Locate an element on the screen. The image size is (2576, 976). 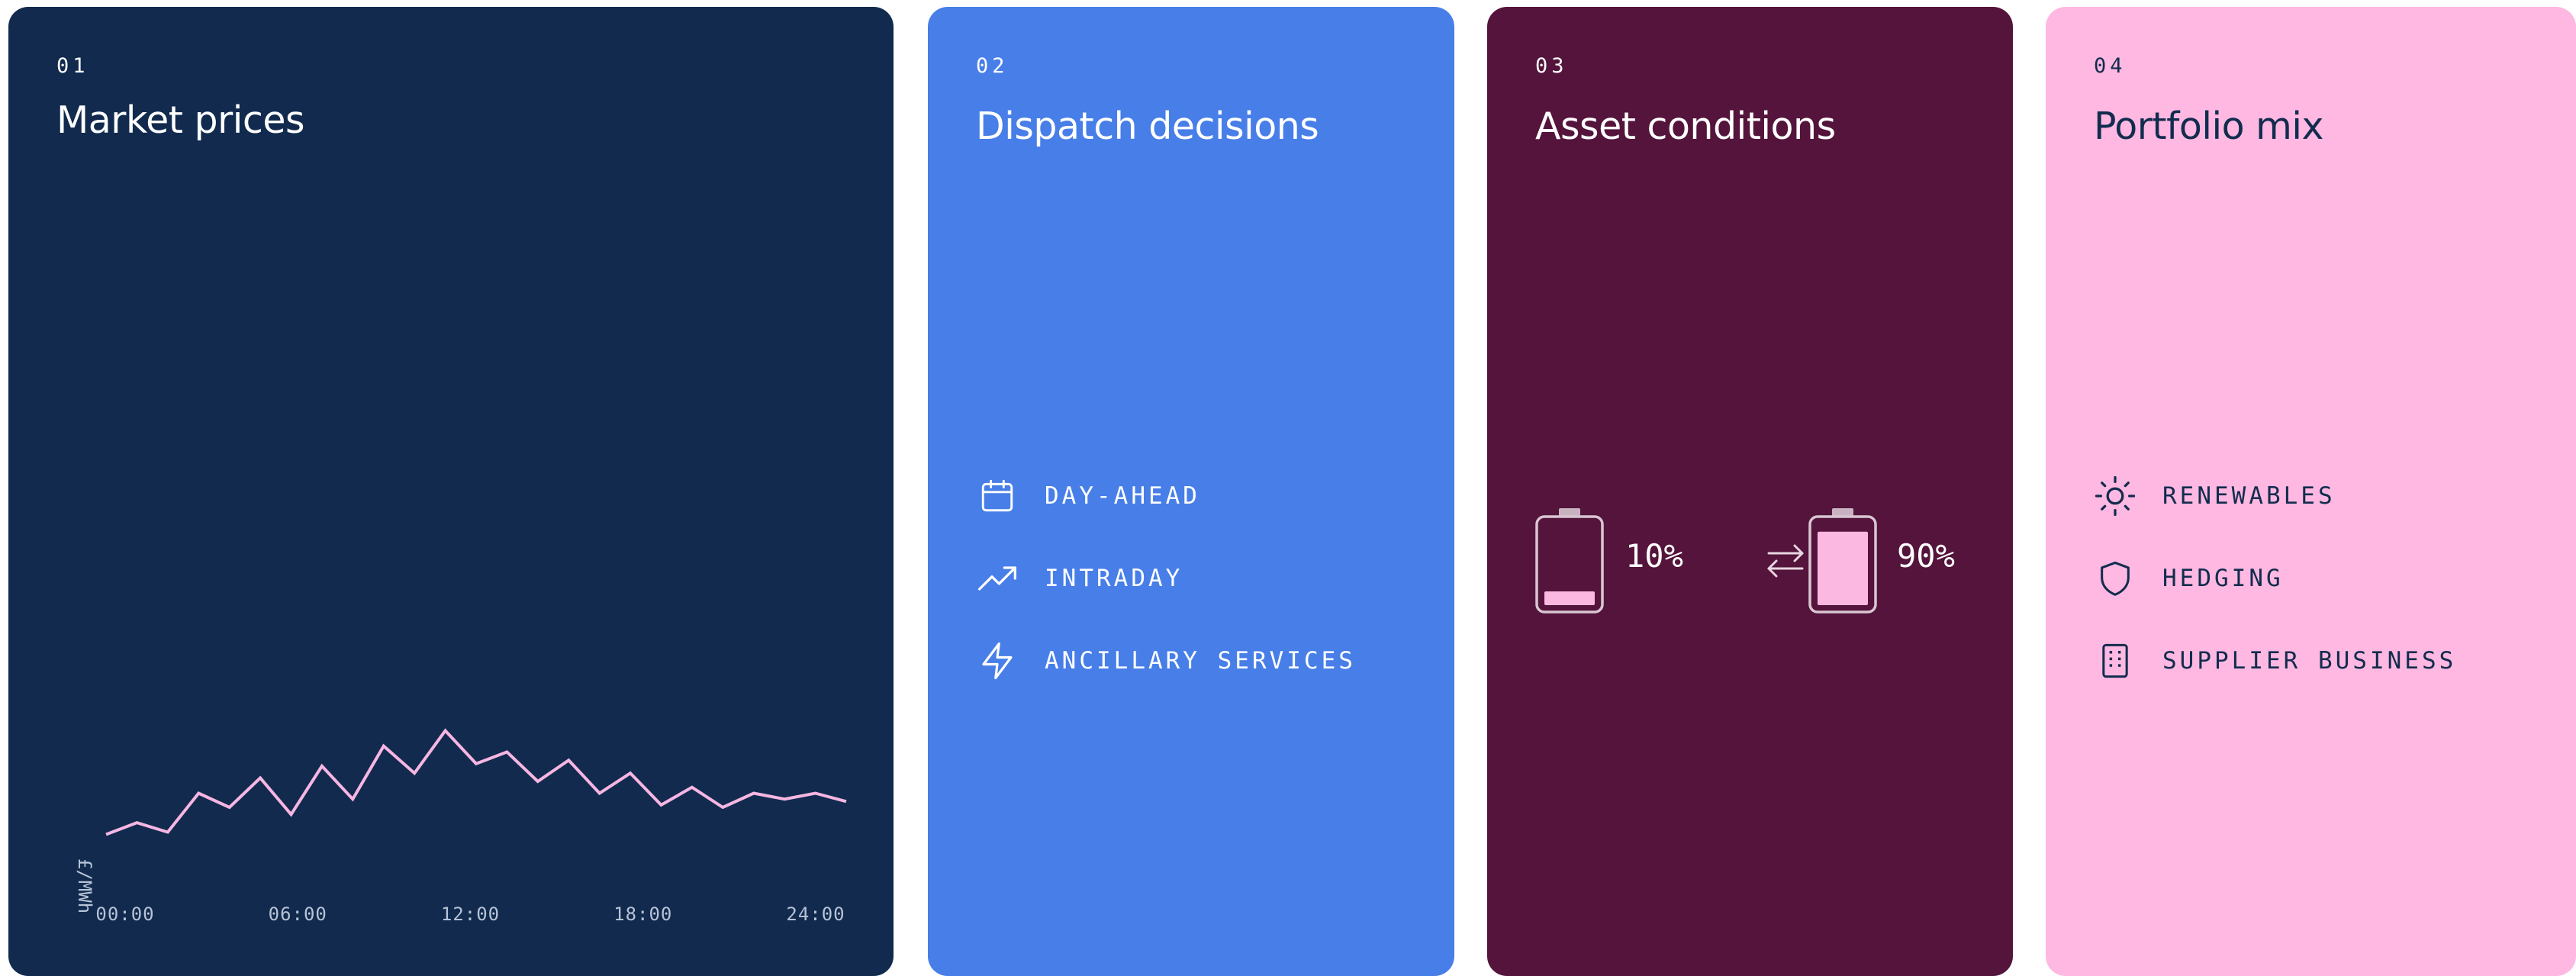
trending-up-icon is located at coordinates (997, 578).